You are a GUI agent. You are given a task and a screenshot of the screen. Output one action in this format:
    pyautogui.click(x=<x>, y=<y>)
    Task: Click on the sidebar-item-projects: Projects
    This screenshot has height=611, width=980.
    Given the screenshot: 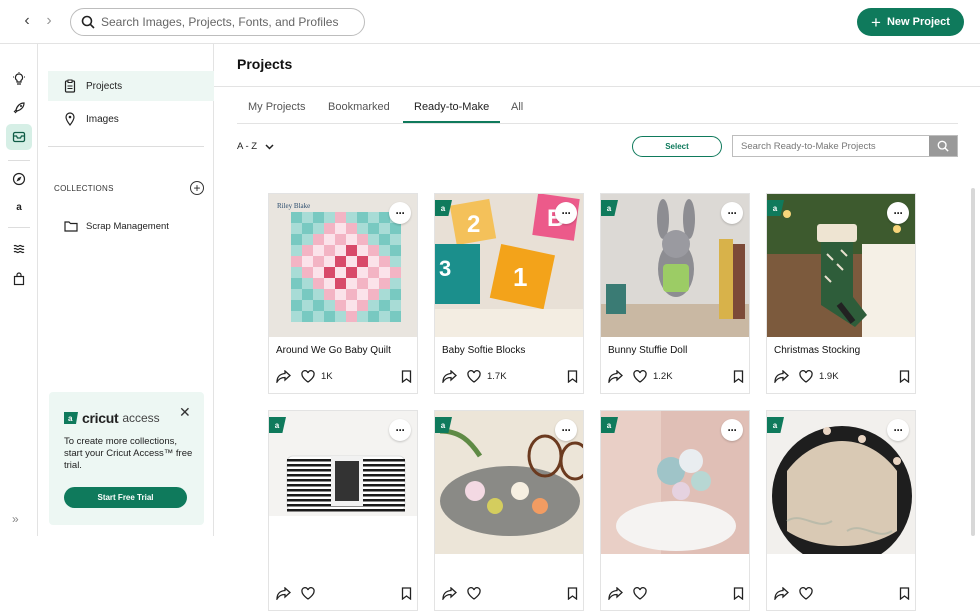 What is the action you would take?
    pyautogui.click(x=131, y=86)
    